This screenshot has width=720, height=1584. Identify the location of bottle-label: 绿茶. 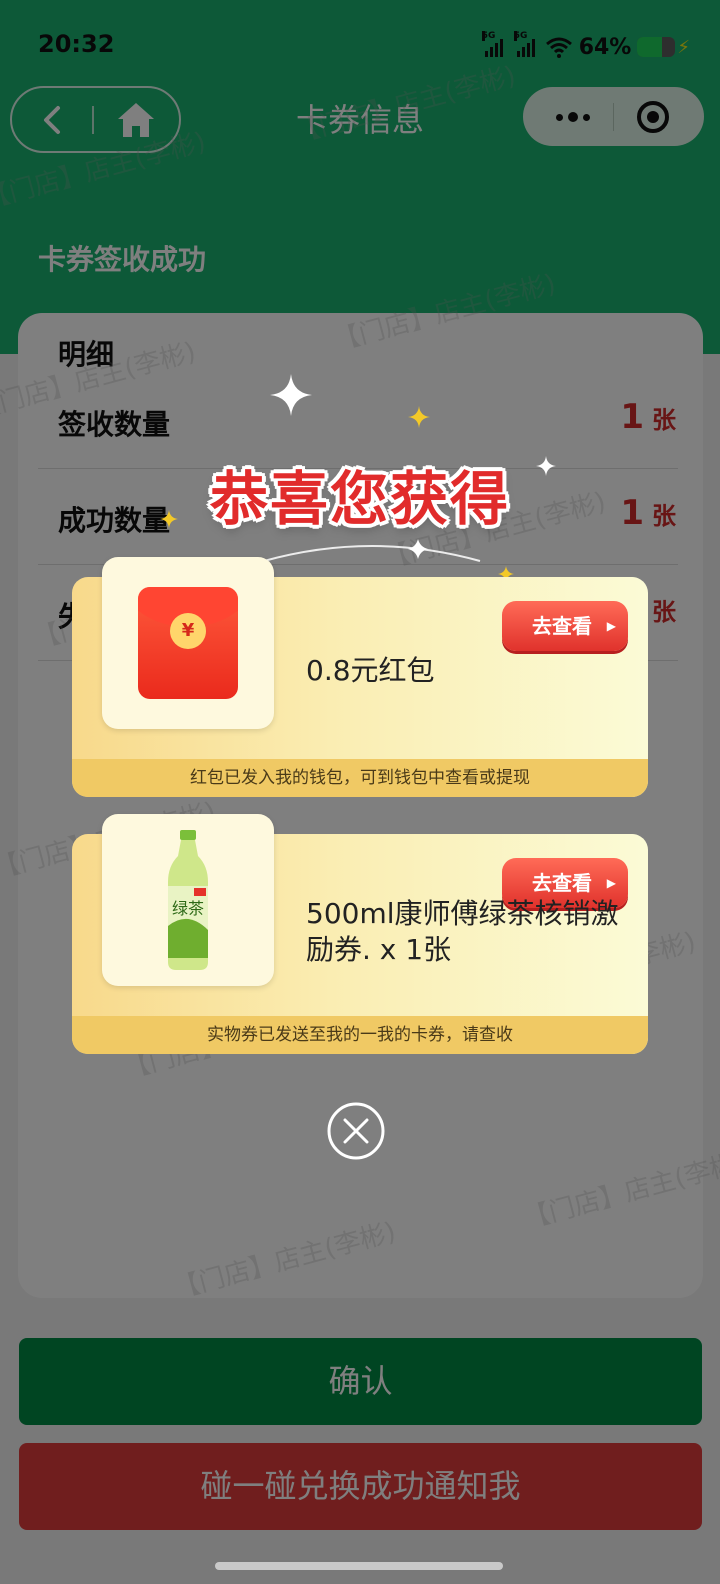
(188, 908).